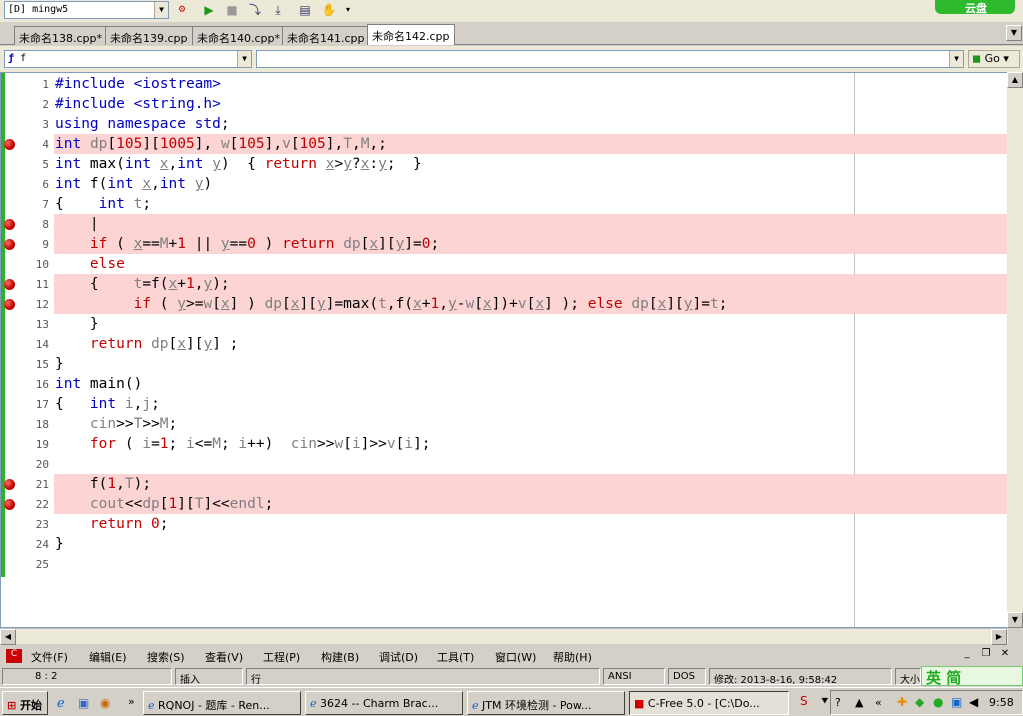  I want to click on toolbar-overflow-icon: ▾, so click(348, 10).